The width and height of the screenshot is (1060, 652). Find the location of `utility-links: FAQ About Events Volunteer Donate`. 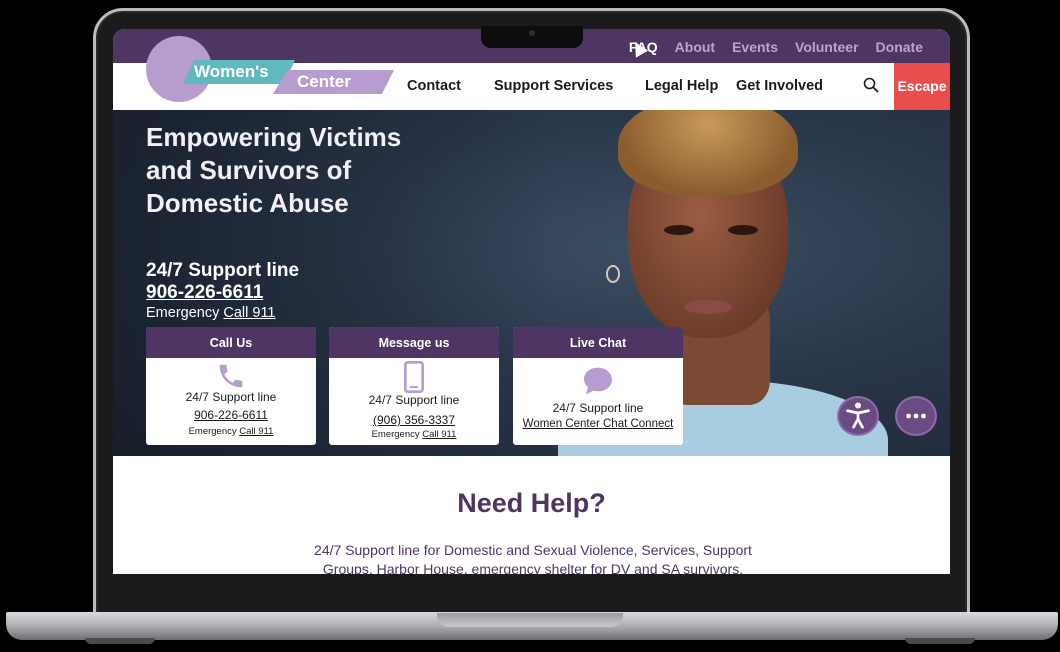

utility-links: FAQ About Events Volunteer Donate is located at coordinates (776, 47).